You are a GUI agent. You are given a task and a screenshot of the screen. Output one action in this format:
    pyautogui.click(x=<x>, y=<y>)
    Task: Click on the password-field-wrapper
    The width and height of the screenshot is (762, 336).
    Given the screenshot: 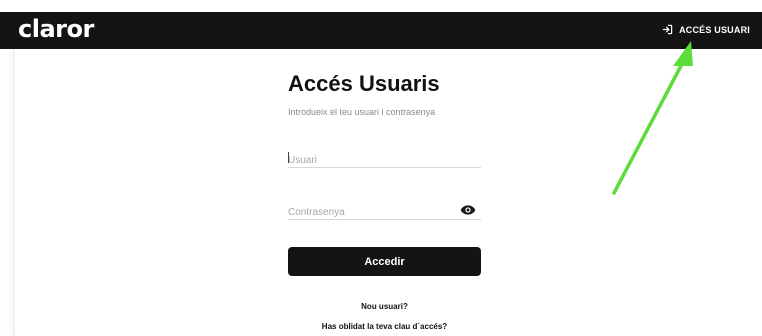 What is the action you would take?
    pyautogui.click(x=384, y=211)
    